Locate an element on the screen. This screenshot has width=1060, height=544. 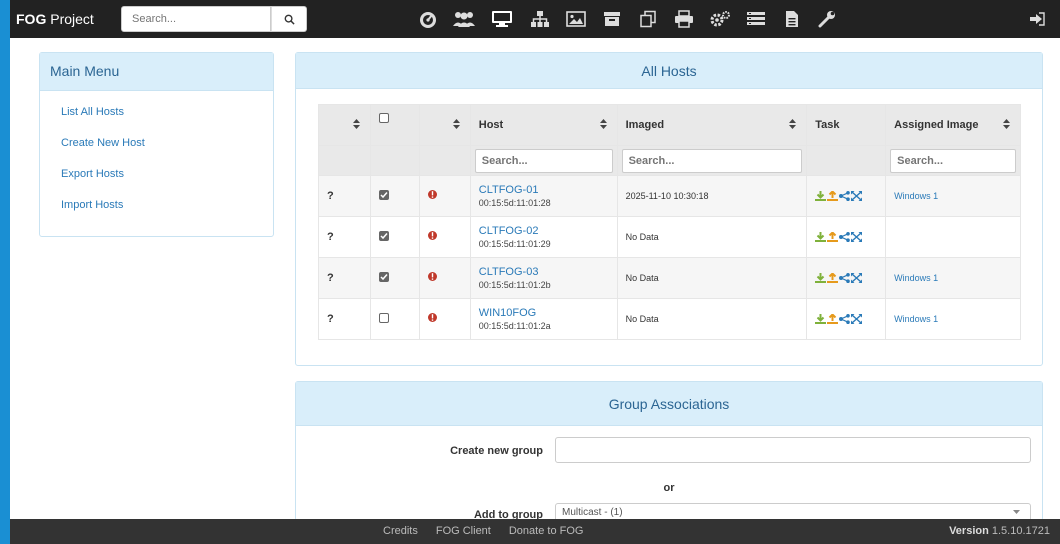
sidebar-item-export-hosts: Export Hosts is located at coordinates (167, 182).